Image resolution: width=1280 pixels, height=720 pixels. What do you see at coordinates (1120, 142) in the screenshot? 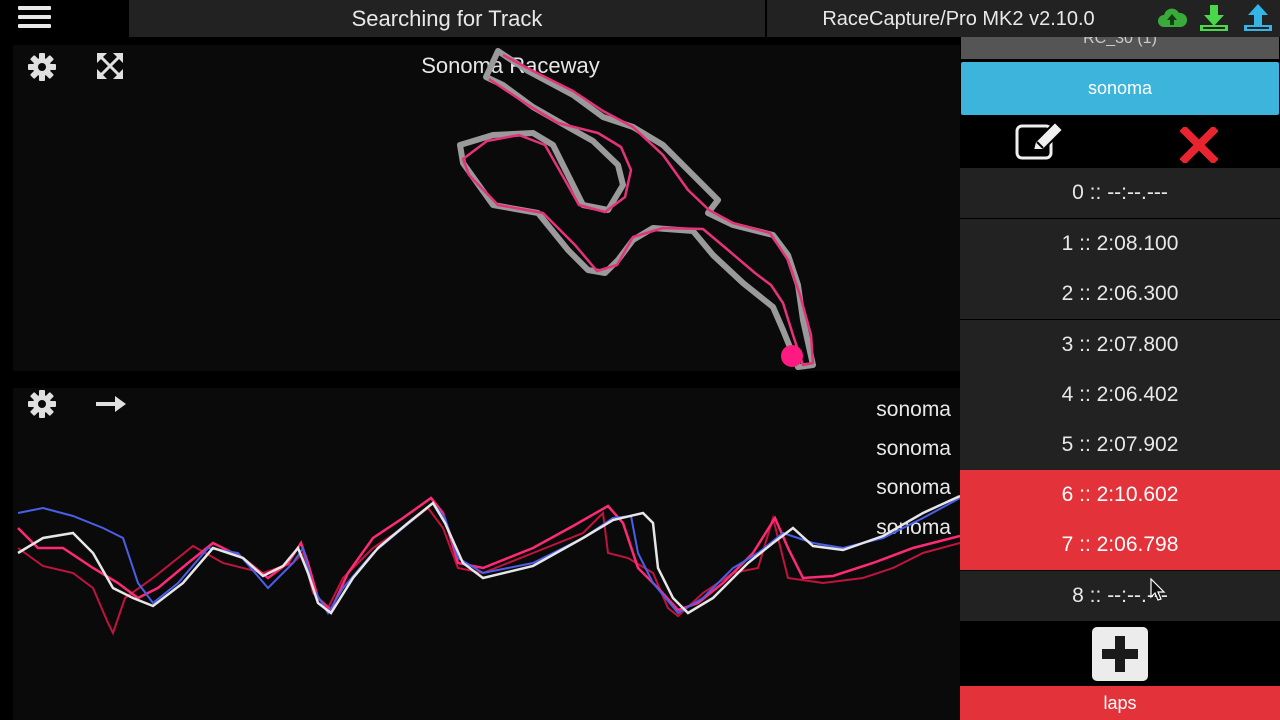
I see `session-actions` at bounding box center [1120, 142].